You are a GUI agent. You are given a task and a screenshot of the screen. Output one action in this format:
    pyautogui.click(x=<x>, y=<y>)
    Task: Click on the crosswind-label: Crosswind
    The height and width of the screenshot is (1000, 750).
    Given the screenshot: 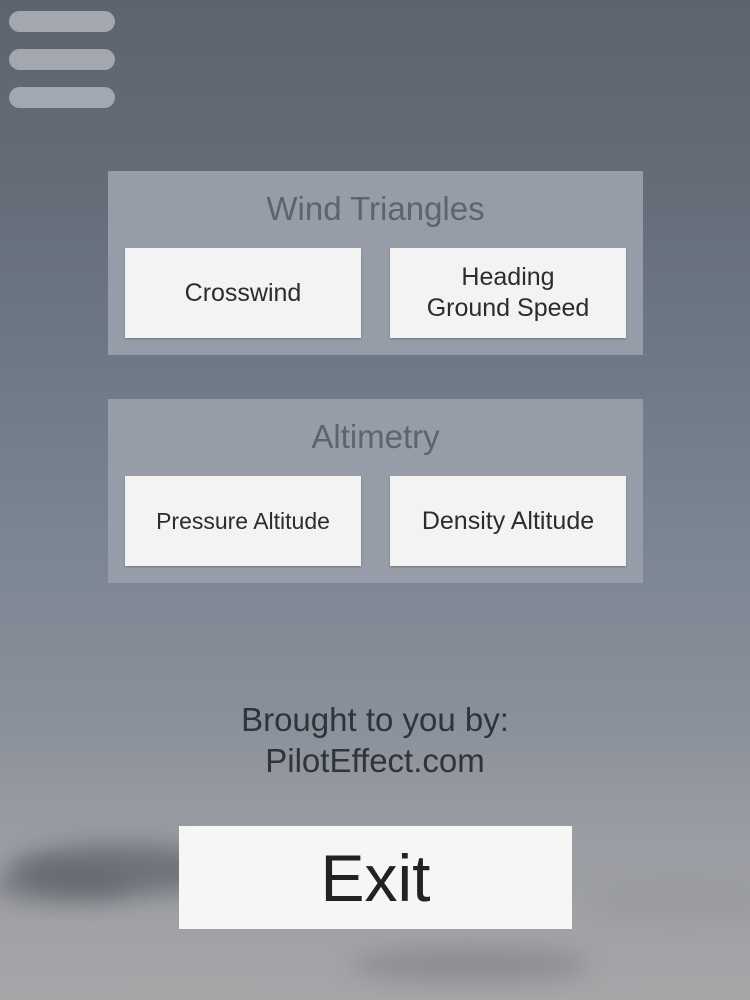 What is the action you would take?
    pyautogui.click(x=243, y=292)
    